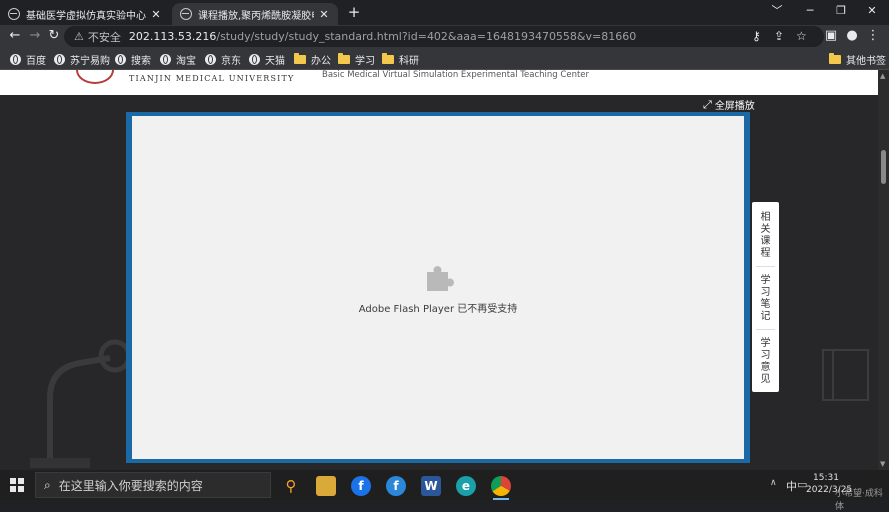 The image size is (889, 512). Describe the element at coordinates (444, 59) in the screenshot. I see `bookmarks-bar: 百度 苏宁易购 搜索 淘宝 京东 天猫 办公 学习 科研 其他书签` at that location.